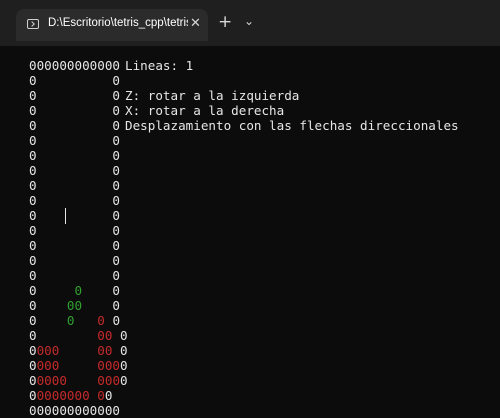 The image size is (500, 418). Describe the element at coordinates (33, 24) in the screenshot. I see `terminal-icon` at that location.